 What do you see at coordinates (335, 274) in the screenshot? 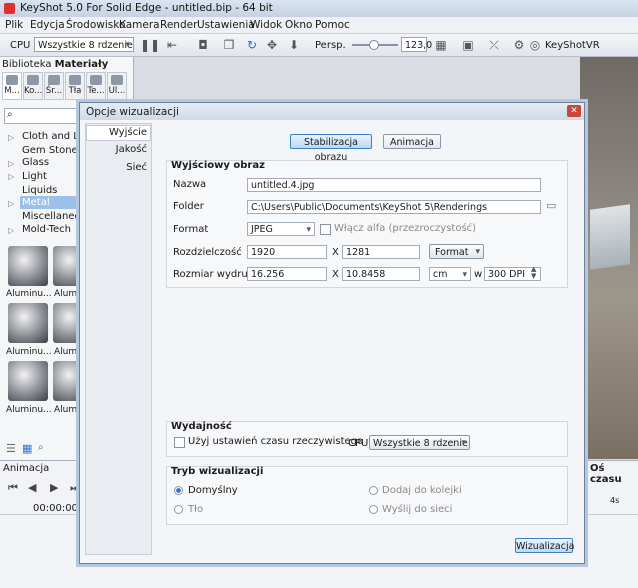
I see `print-x: X` at bounding box center [335, 274].